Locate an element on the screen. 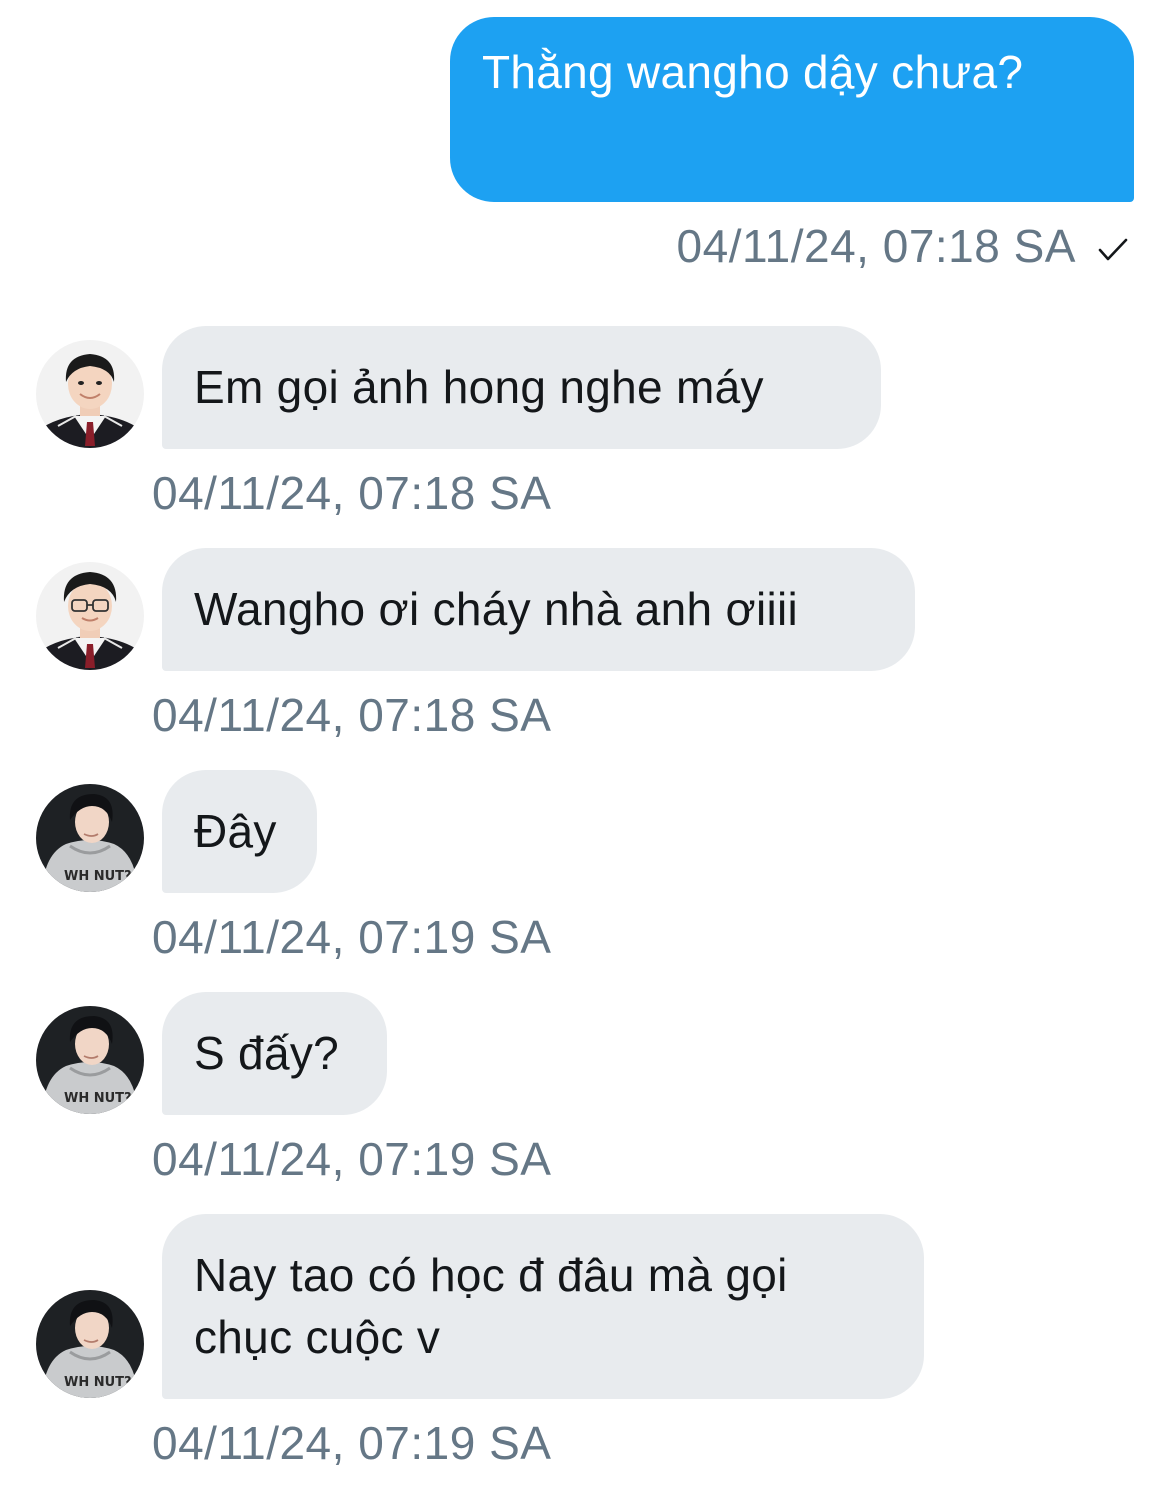 The image size is (1170, 1487). received-message-bubble: S đấy? is located at coordinates (274, 1053).